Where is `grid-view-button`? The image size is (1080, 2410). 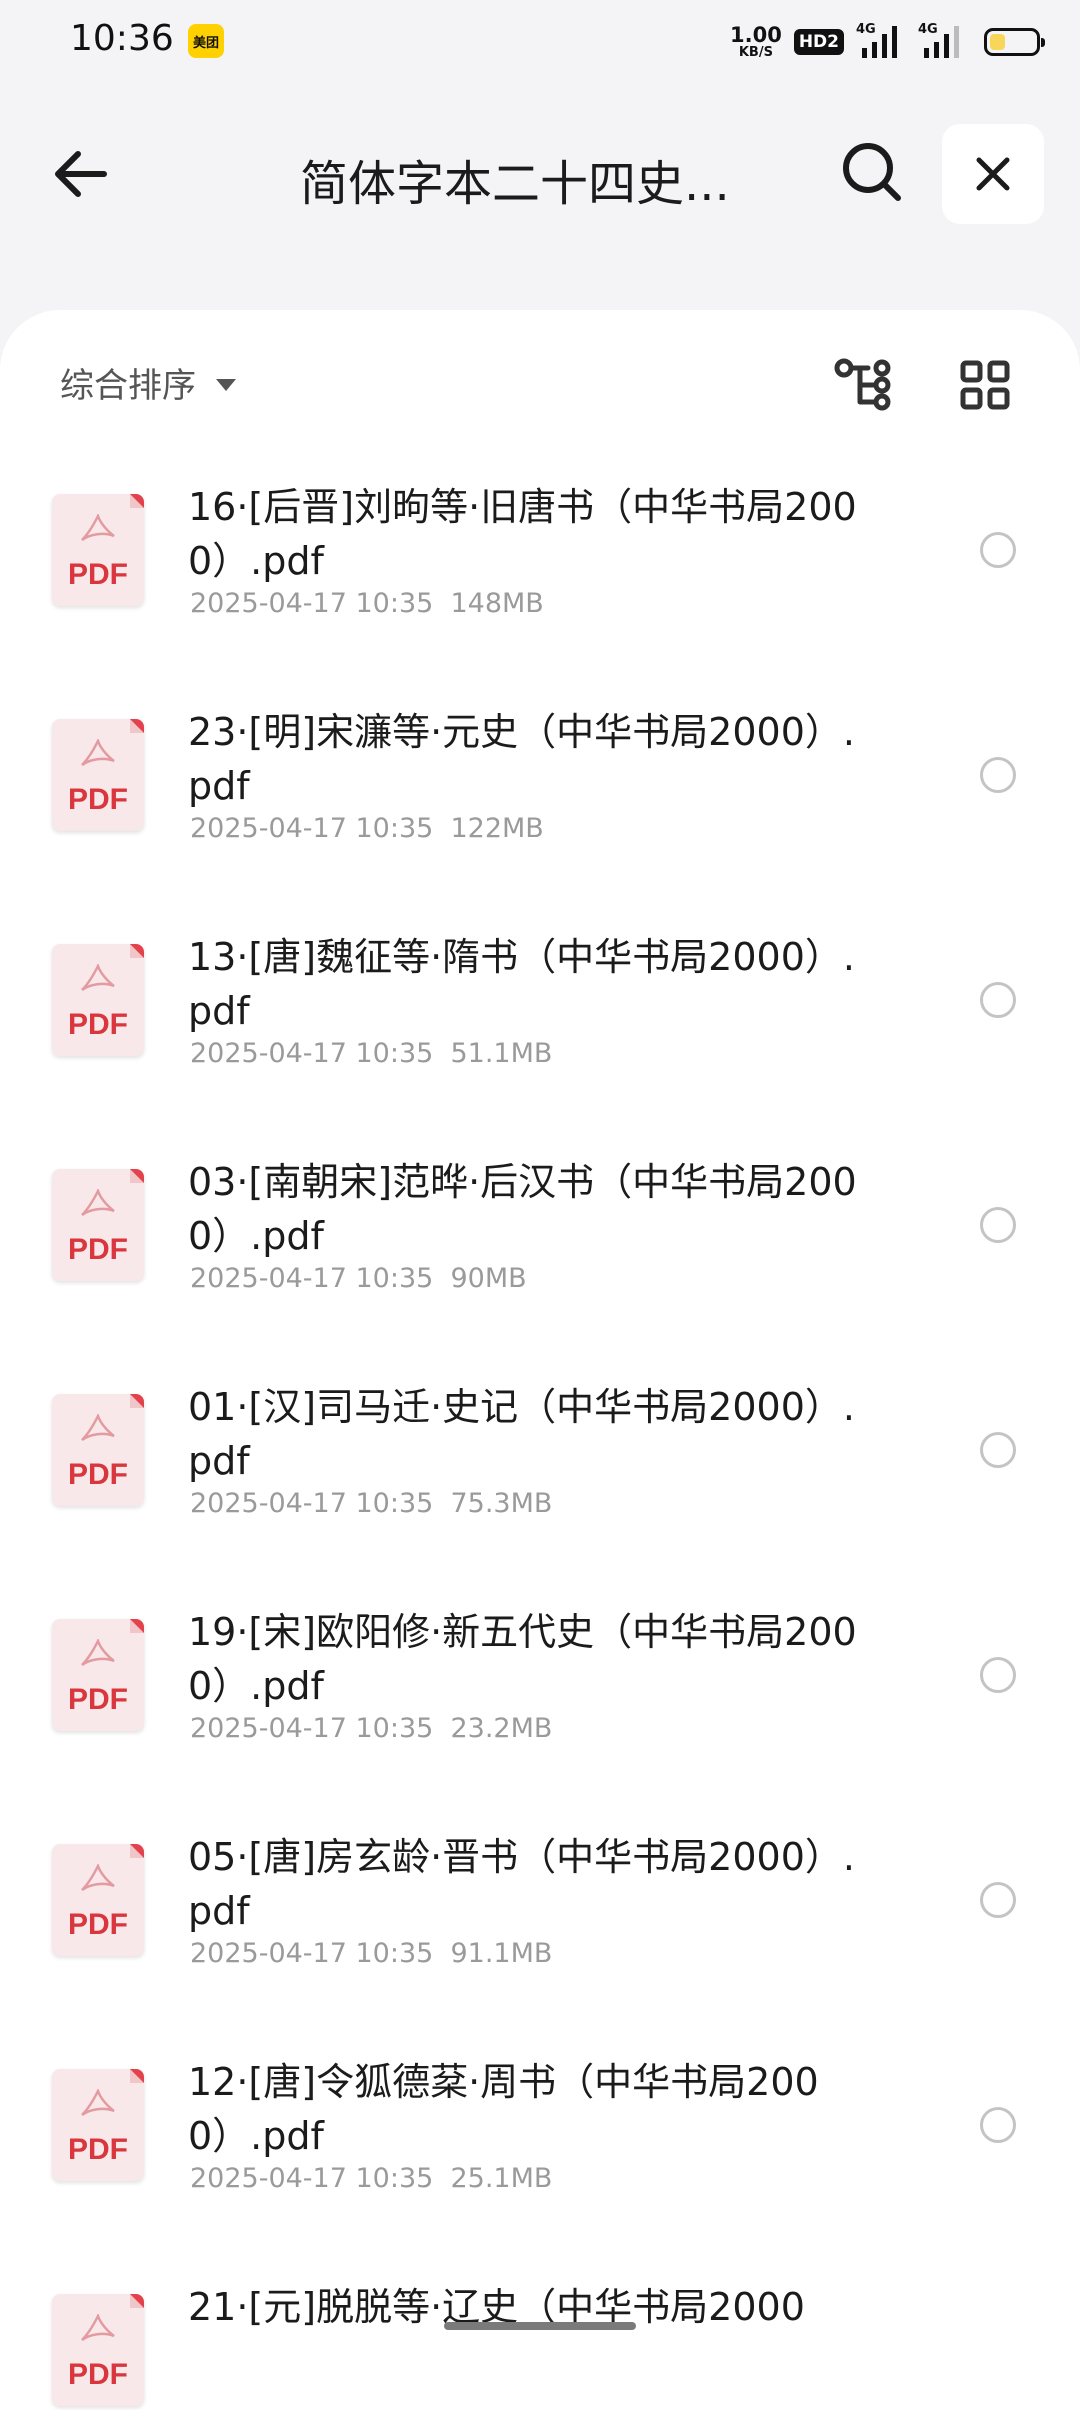
grid-view-button is located at coordinates (985, 385).